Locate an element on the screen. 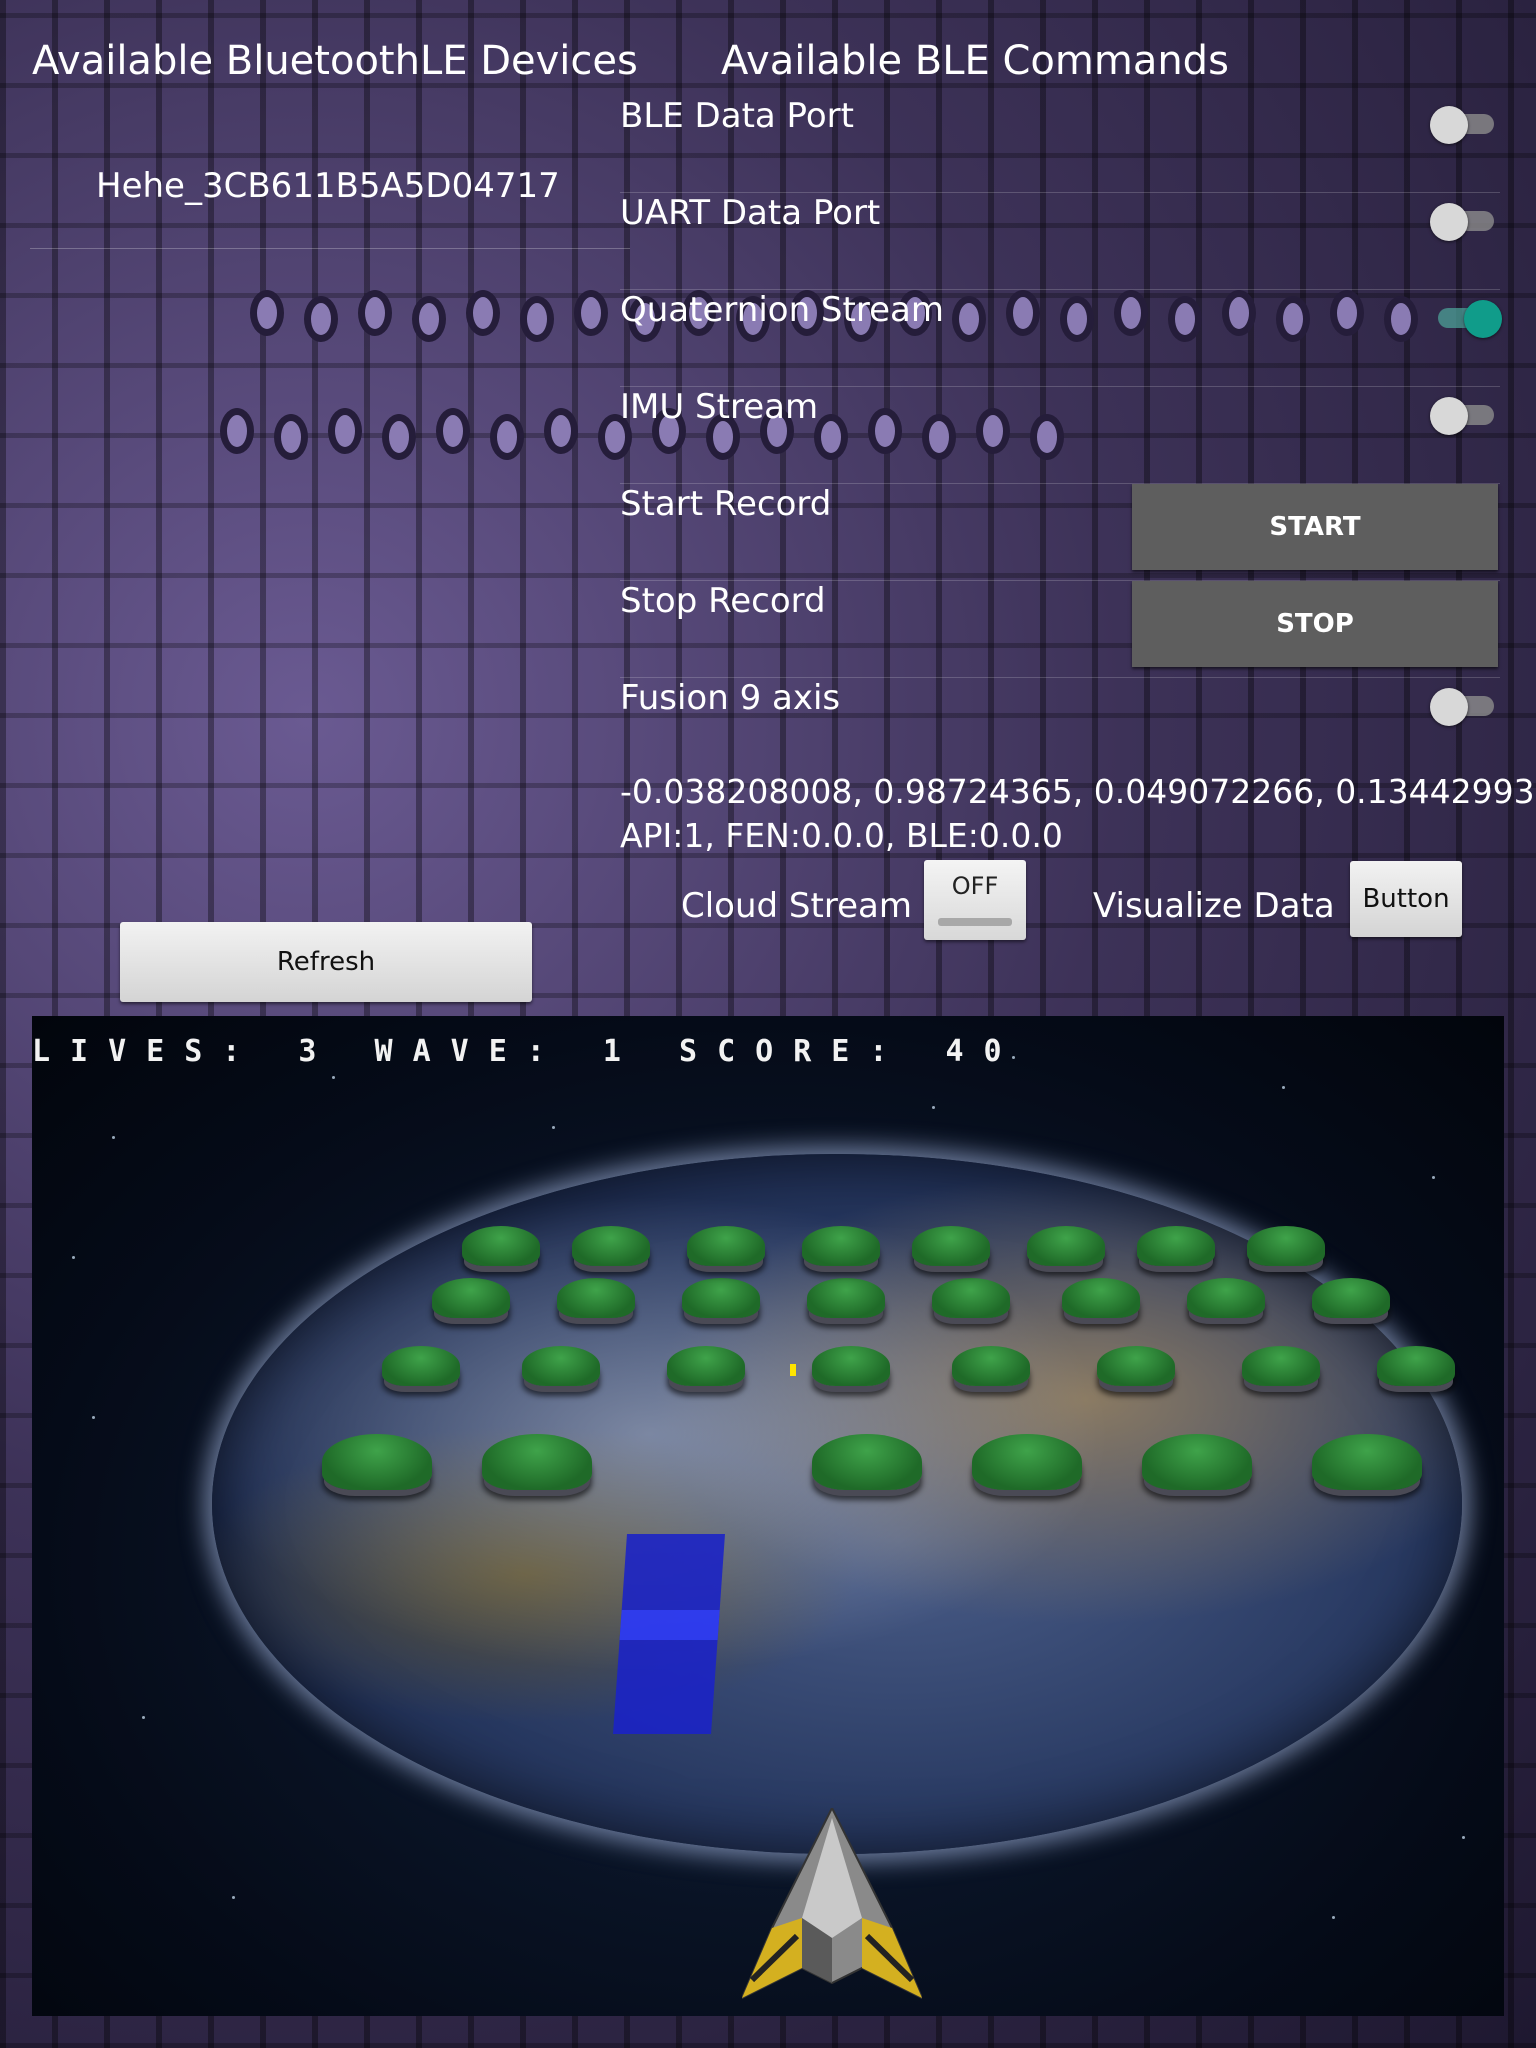  version-readout: API:1, FEN:0.0.0, BLE:0.0.0 is located at coordinates (841, 835).